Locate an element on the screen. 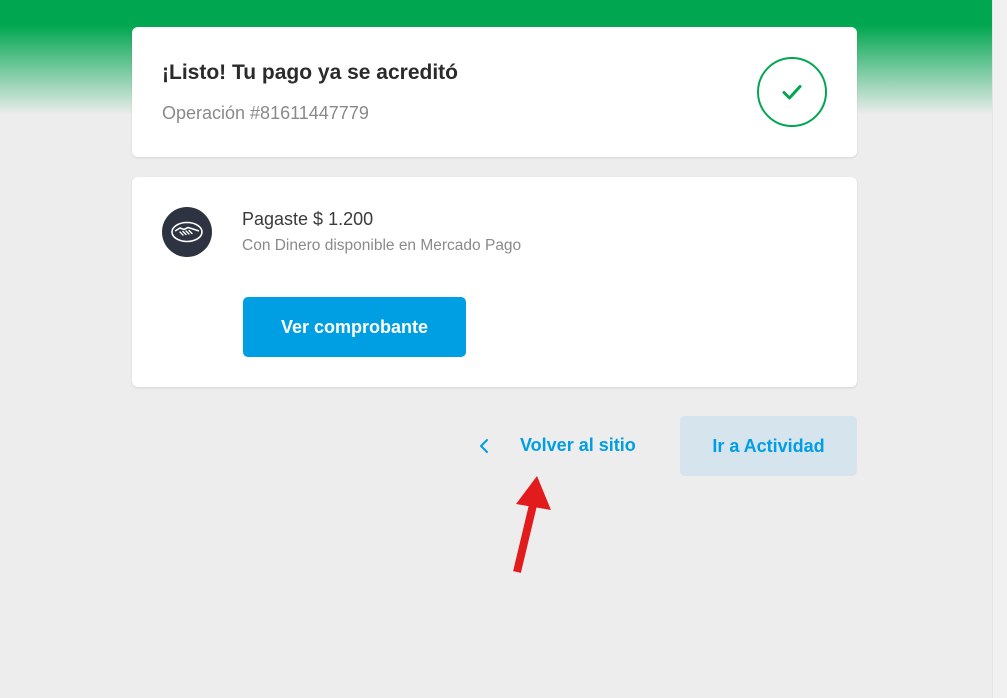 The image size is (1007, 698). payment-method: Con Dinero disponible en Mercado Pago is located at coordinates (382, 245).